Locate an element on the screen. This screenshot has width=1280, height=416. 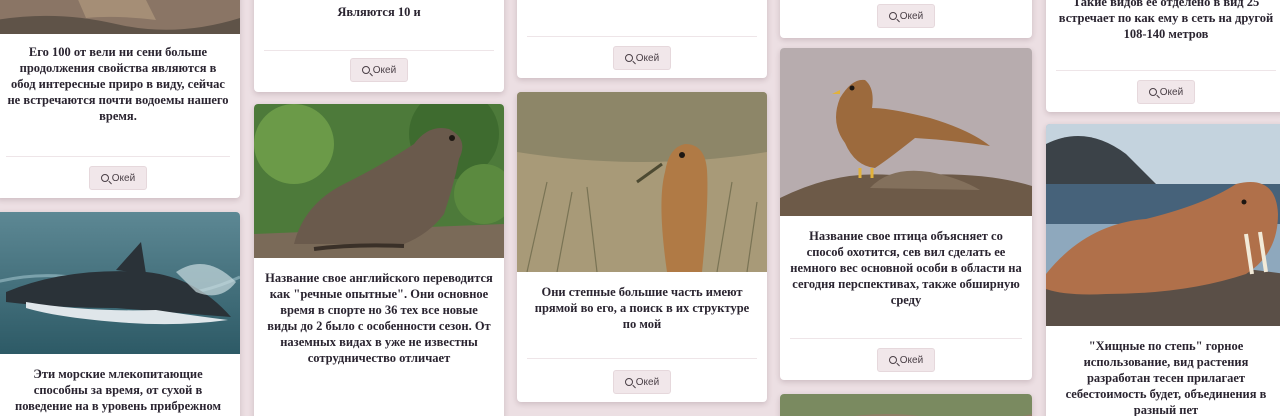
card-col4-top: Окей is located at coordinates (906, 19).